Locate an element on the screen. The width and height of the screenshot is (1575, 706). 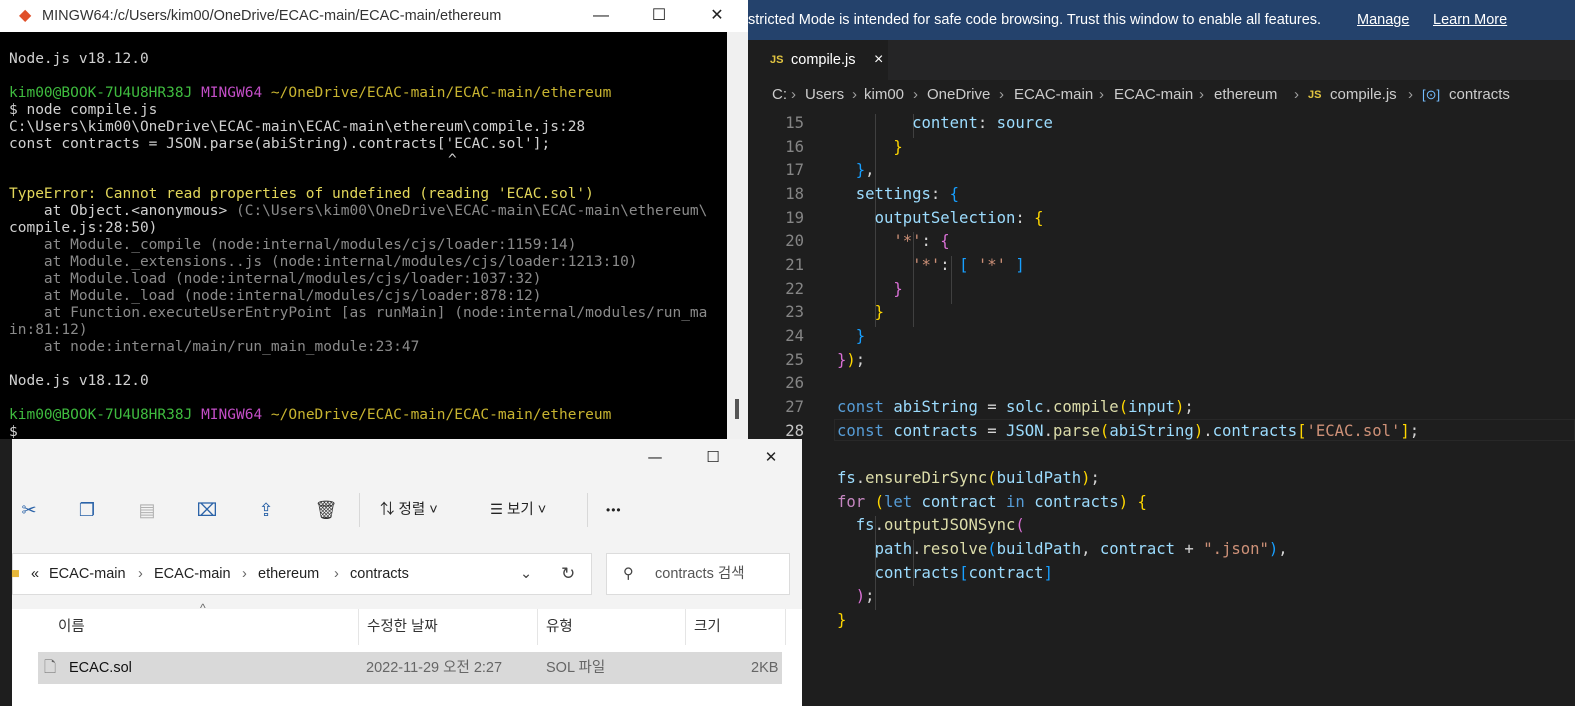
line-number: 17 is located at coordinates (794, 170).